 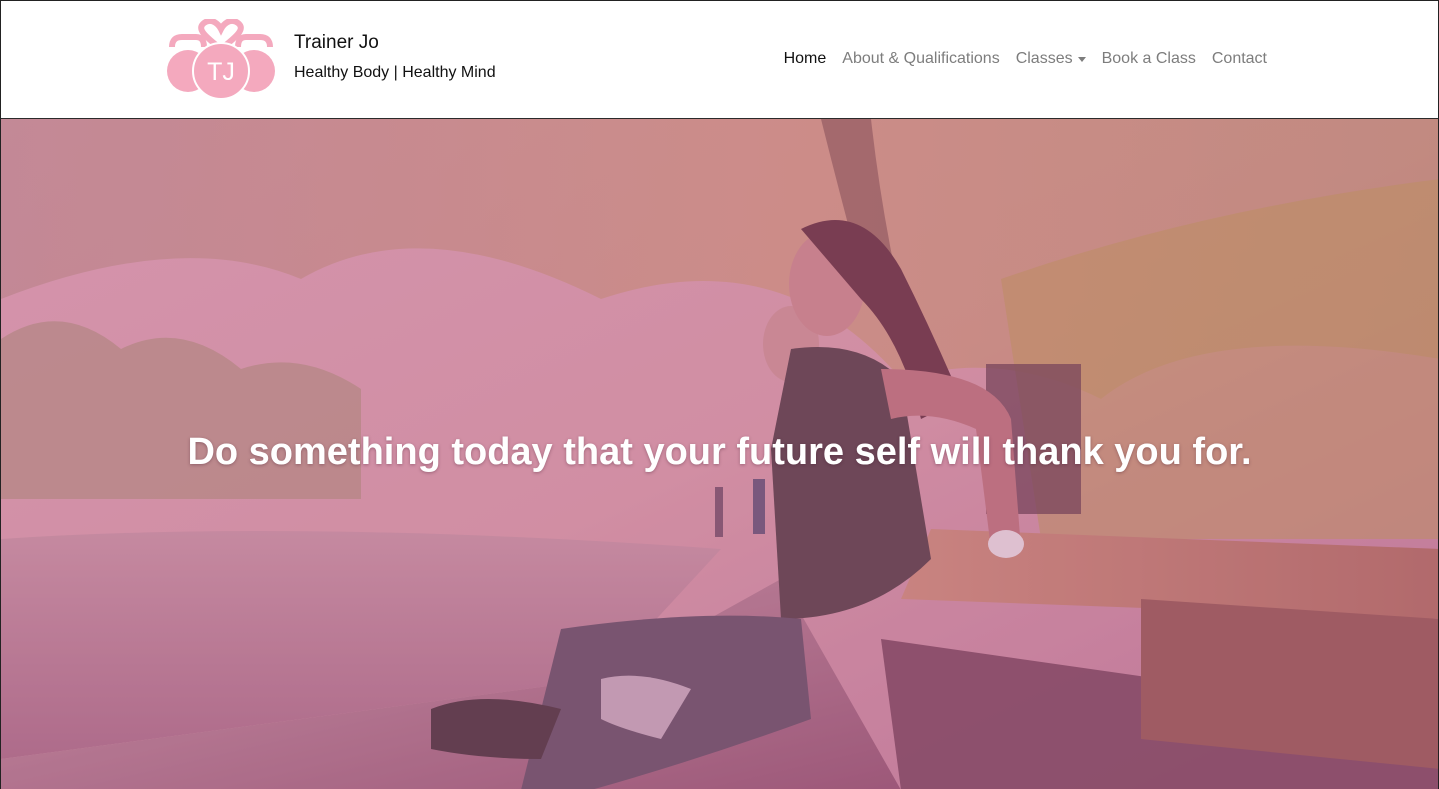 What do you see at coordinates (805, 59) in the screenshot?
I see `nav-home: Home` at bounding box center [805, 59].